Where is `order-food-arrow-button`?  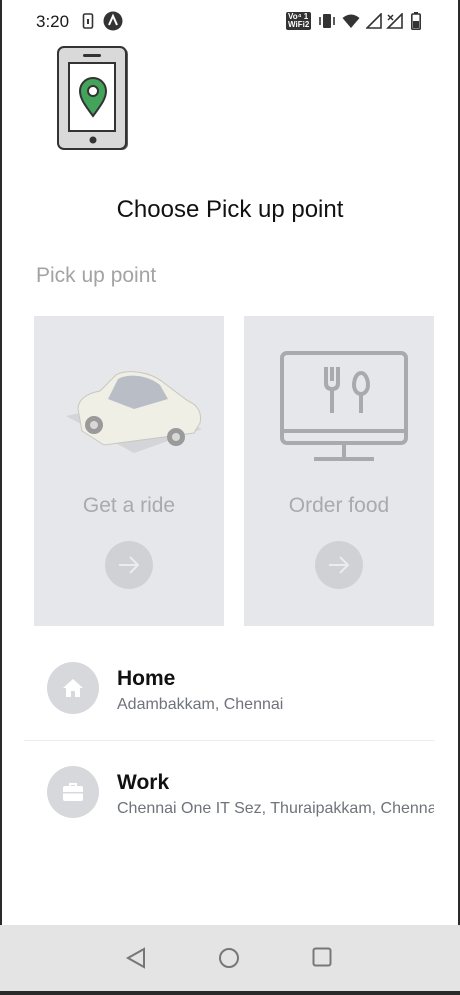
order-food-arrow-button is located at coordinates (339, 565).